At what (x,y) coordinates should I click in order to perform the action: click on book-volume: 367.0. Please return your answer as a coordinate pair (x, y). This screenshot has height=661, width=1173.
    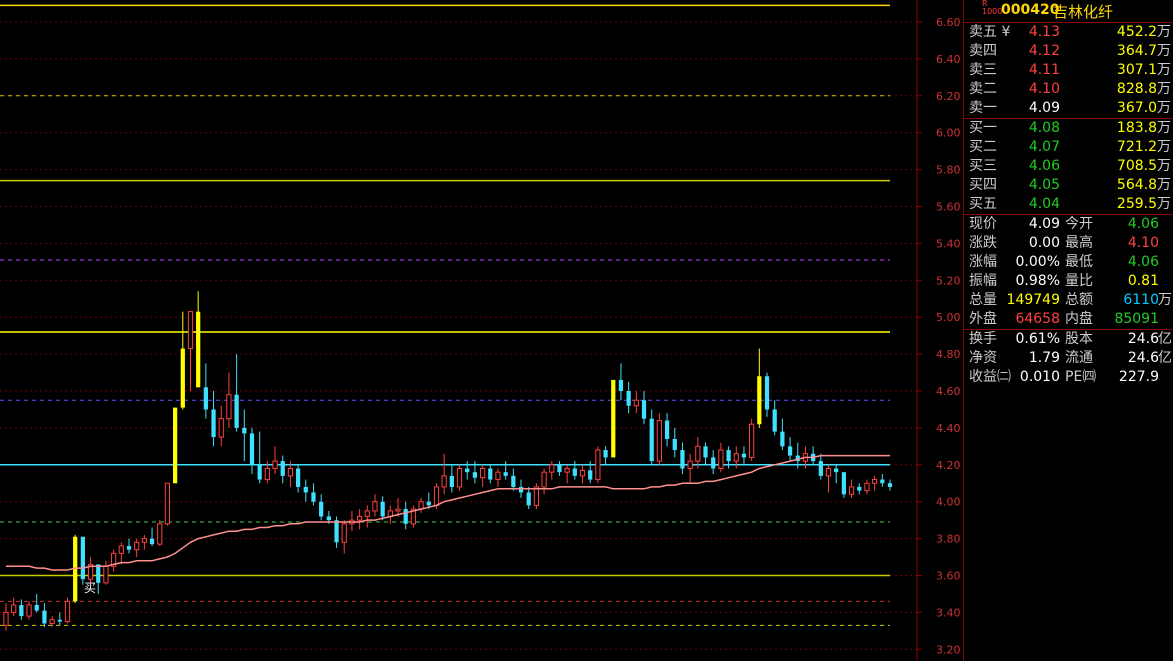
    Looking at the image, I should click on (1136, 108).